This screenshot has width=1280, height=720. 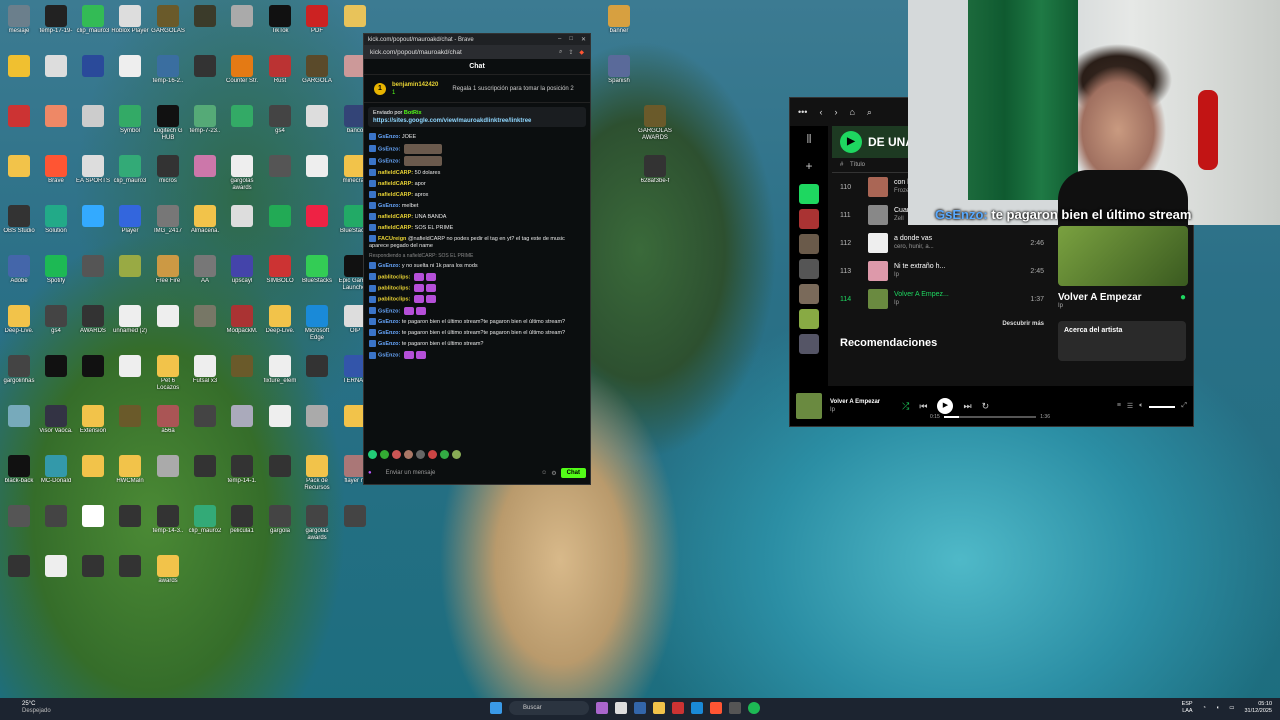 I want to click on next-icon: ⏭, so click(x=967, y=406).